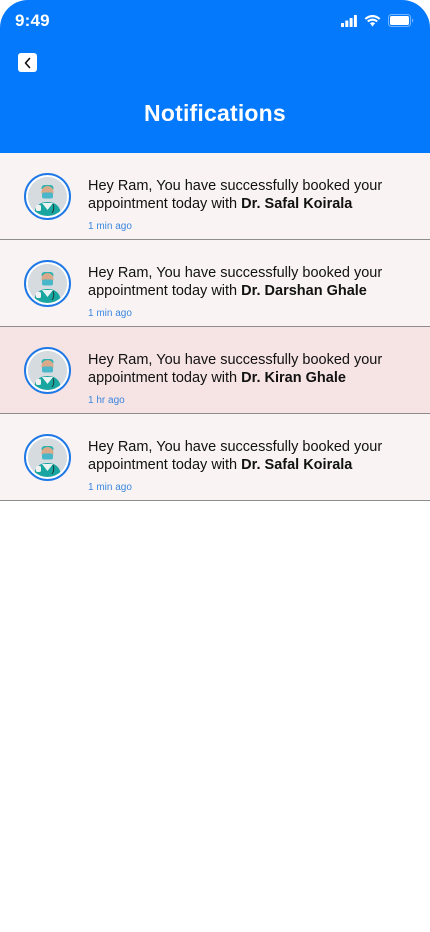 This screenshot has width=430, height=932. I want to click on back-button, so click(27, 62).